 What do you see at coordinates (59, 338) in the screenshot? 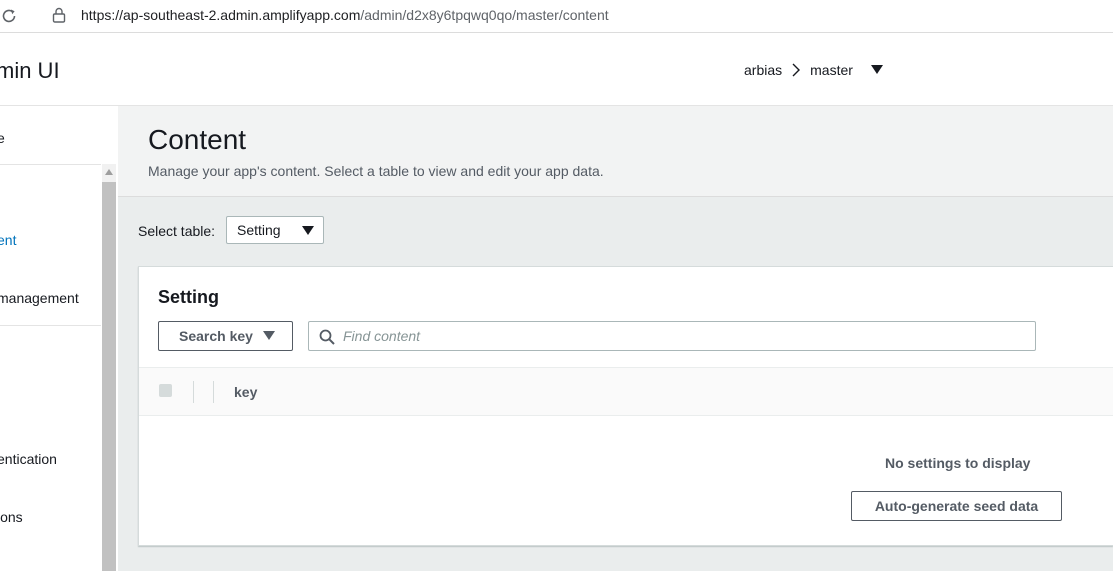
I see `sidebar: e ent management entication ions` at bounding box center [59, 338].